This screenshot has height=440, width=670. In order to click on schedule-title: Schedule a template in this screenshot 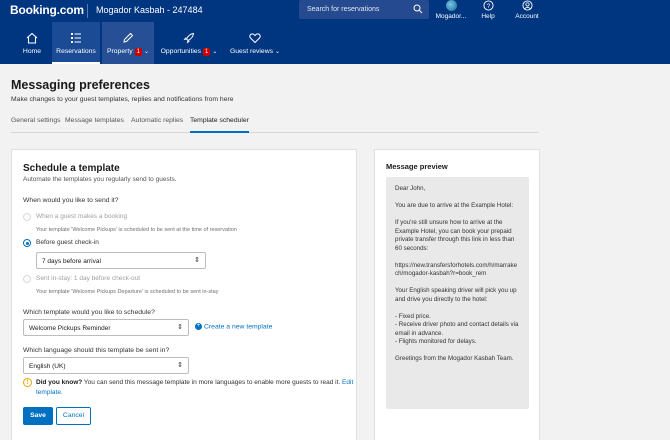, I will do `click(71, 168)`.